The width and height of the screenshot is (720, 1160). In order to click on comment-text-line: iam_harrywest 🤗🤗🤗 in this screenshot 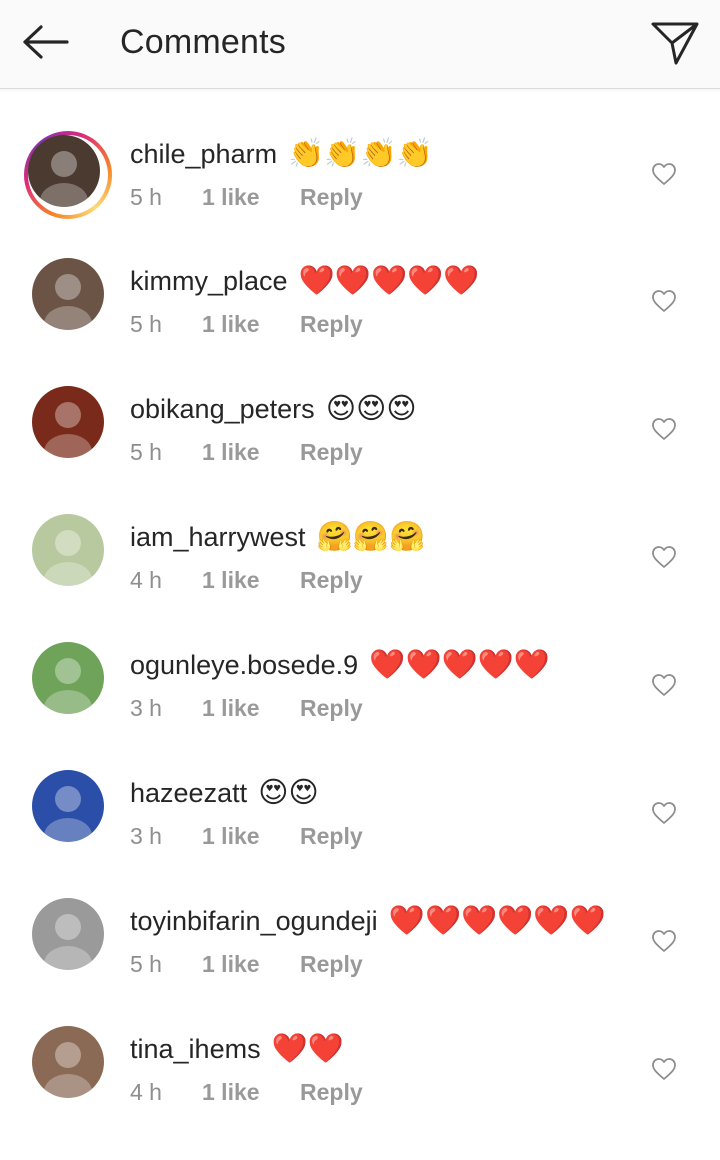, I will do `click(277, 536)`.